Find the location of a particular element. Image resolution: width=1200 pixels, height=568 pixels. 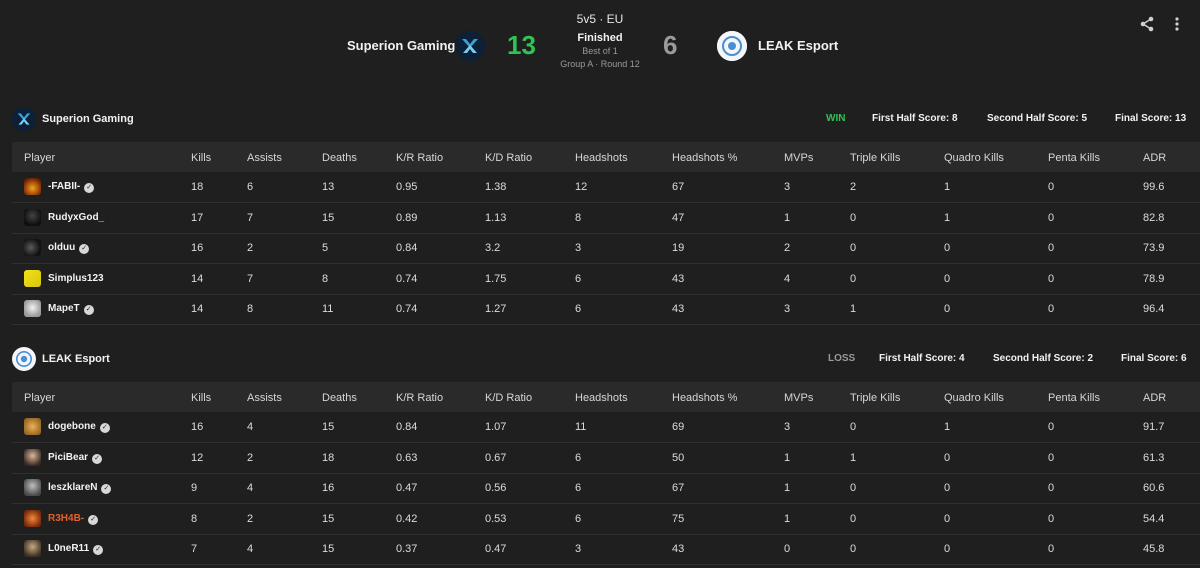

team-name: LEAK Esport is located at coordinates (76, 359).